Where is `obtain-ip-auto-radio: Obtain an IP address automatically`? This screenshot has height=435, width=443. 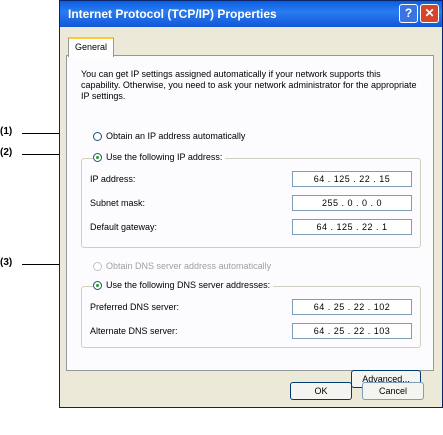
obtain-ip-auto-radio: Obtain an IP address automatically is located at coordinates (171, 136).